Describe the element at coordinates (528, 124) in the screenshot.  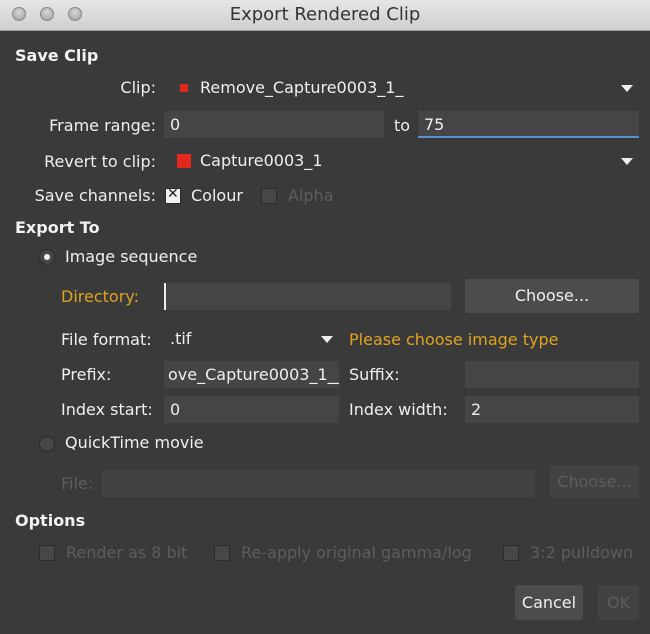
I see `frame-end-field: 75` at that location.